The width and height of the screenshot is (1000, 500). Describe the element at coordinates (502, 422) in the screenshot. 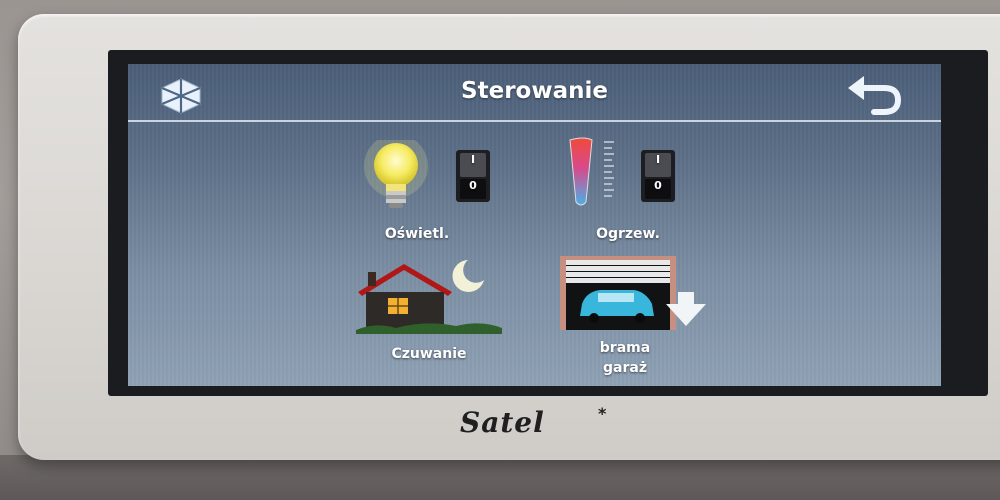

I see `brand-name: Satel` at that location.